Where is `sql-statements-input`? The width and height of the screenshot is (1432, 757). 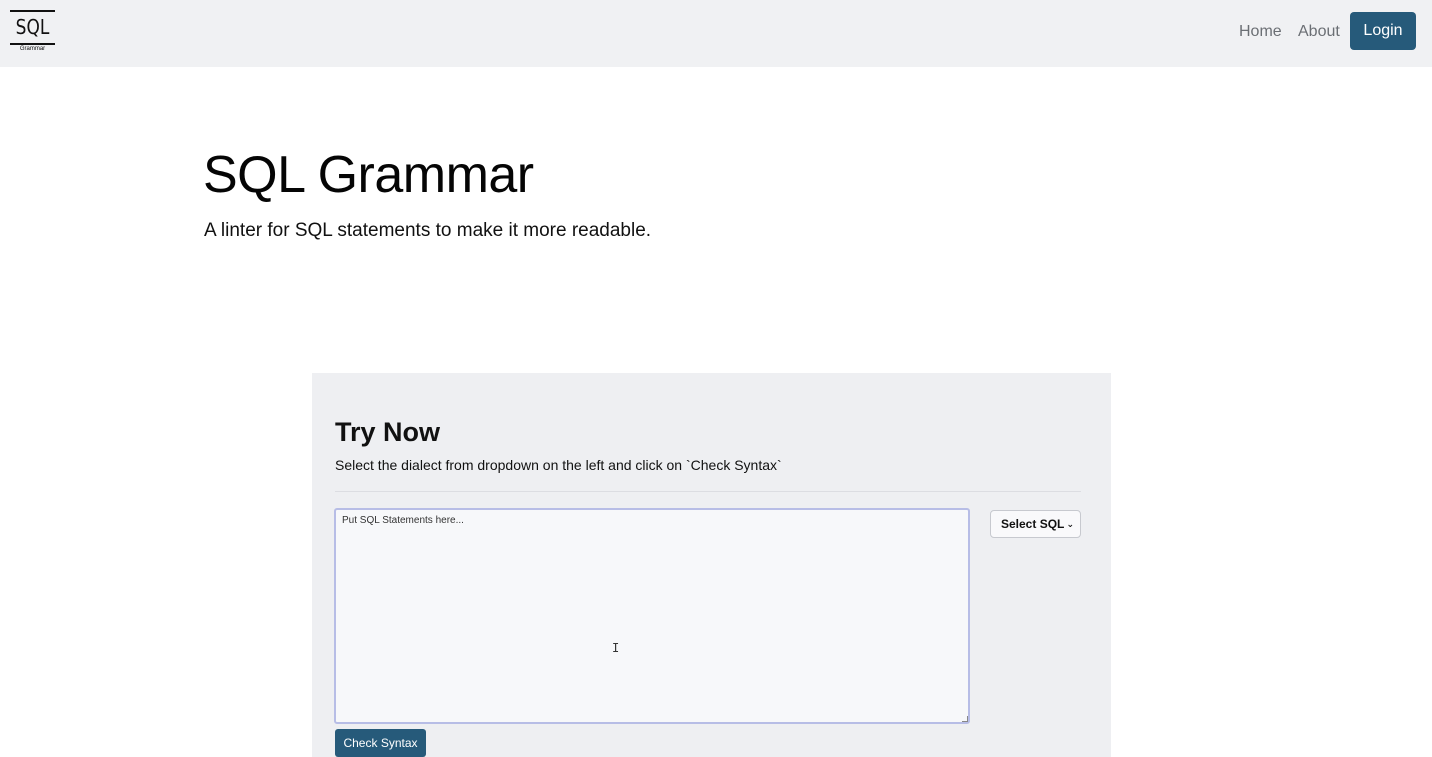
sql-statements-input is located at coordinates (652, 616).